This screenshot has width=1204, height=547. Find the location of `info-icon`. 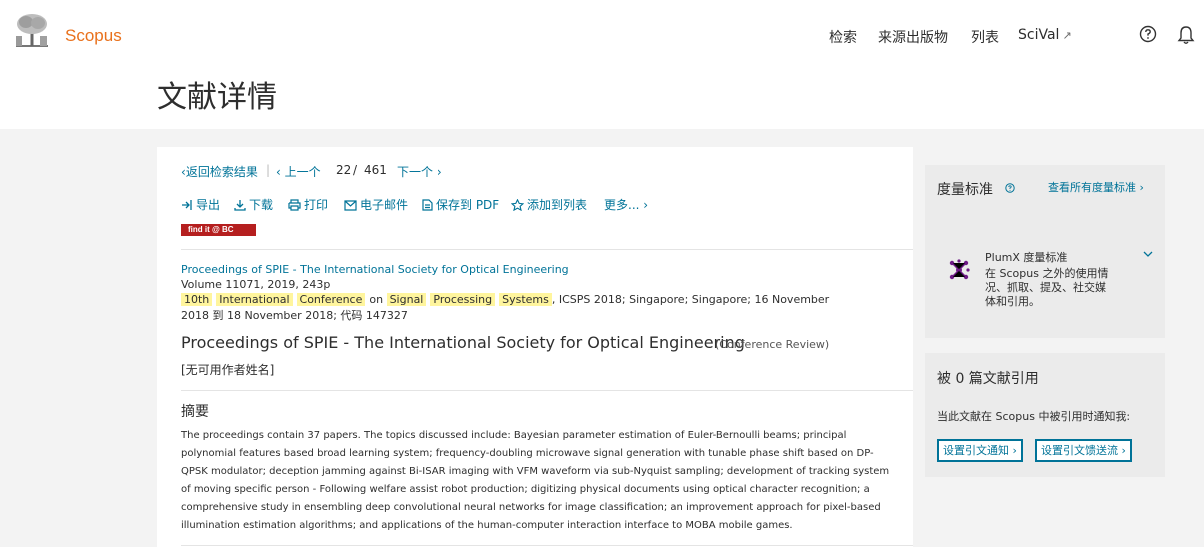

info-icon is located at coordinates (1010, 188).